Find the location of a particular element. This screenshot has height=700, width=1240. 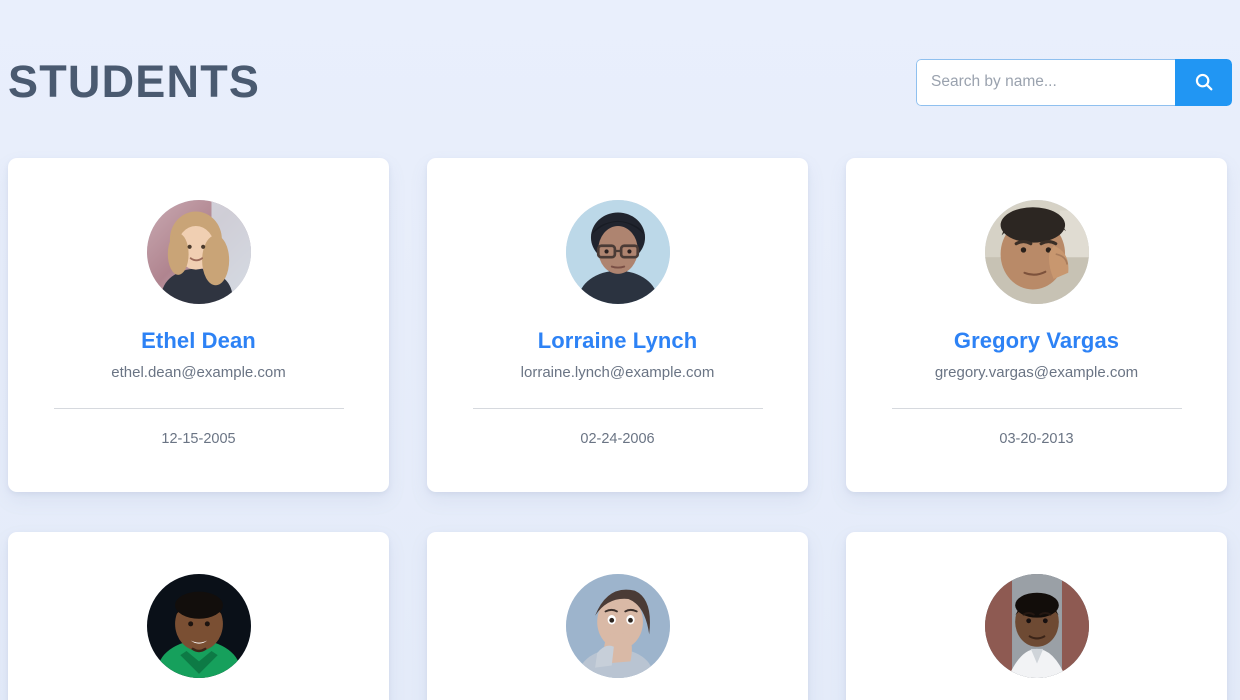

search-icon is located at coordinates (1204, 82).